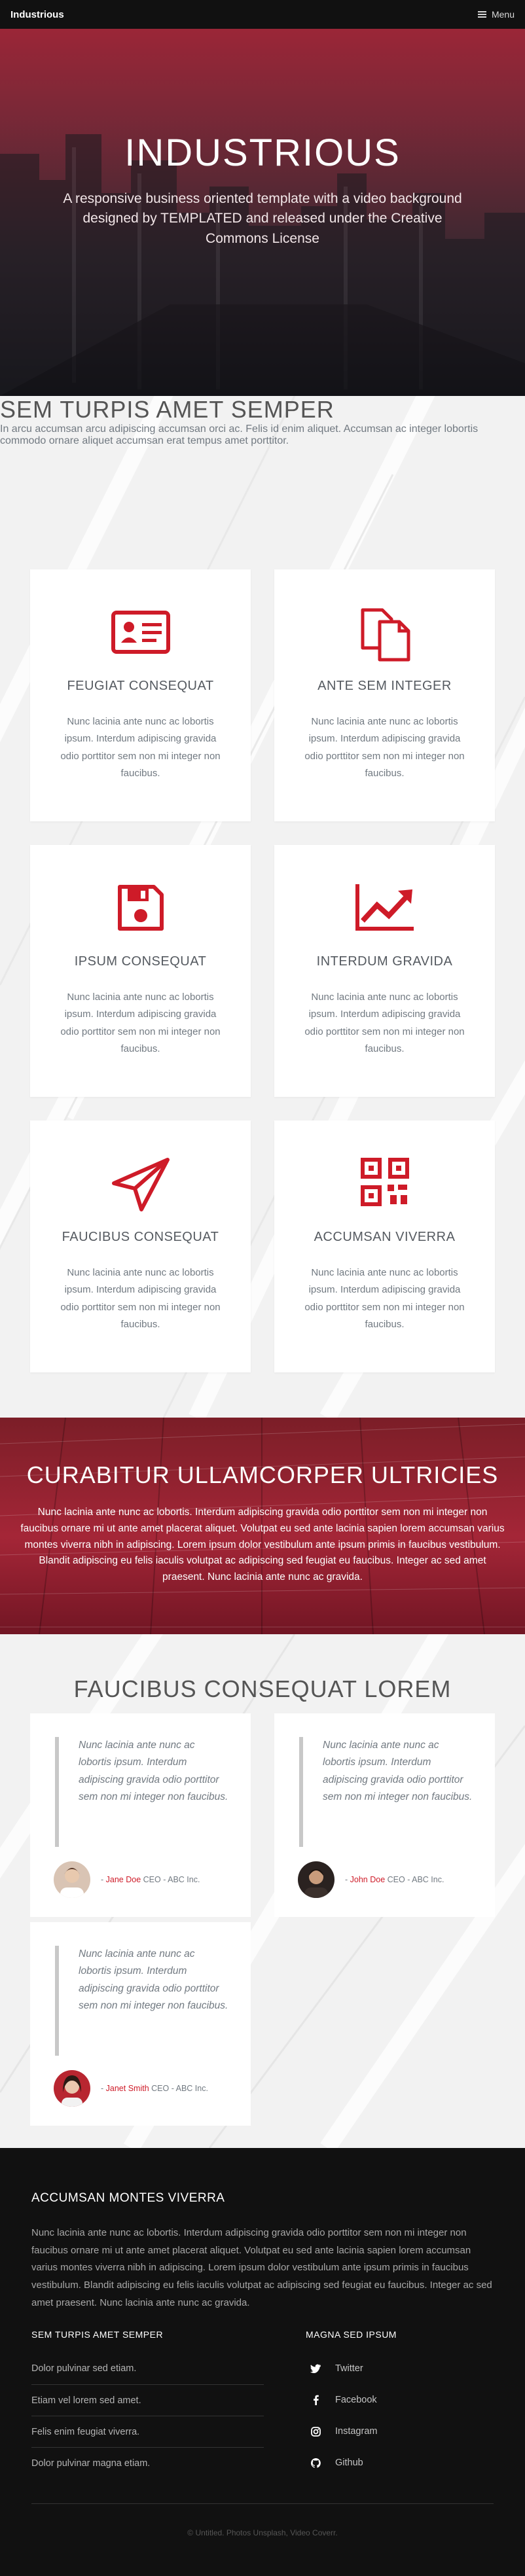  What do you see at coordinates (384, 961) in the screenshot?
I see `feature-title: INTERDUM GRAVIDA` at bounding box center [384, 961].